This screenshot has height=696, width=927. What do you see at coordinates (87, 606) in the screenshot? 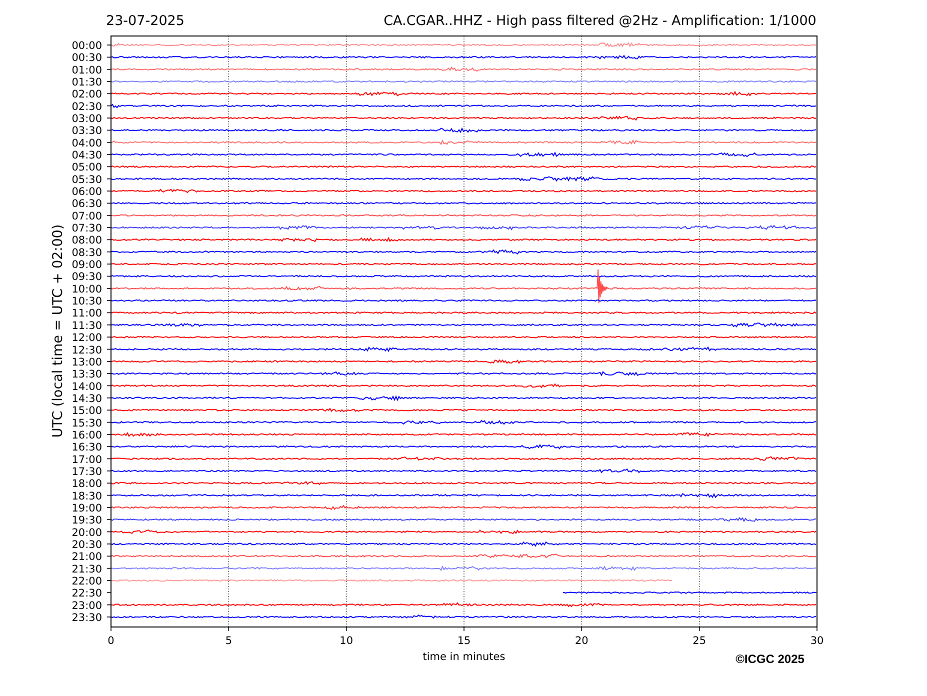
I see `tick-label: 23:00` at bounding box center [87, 606].